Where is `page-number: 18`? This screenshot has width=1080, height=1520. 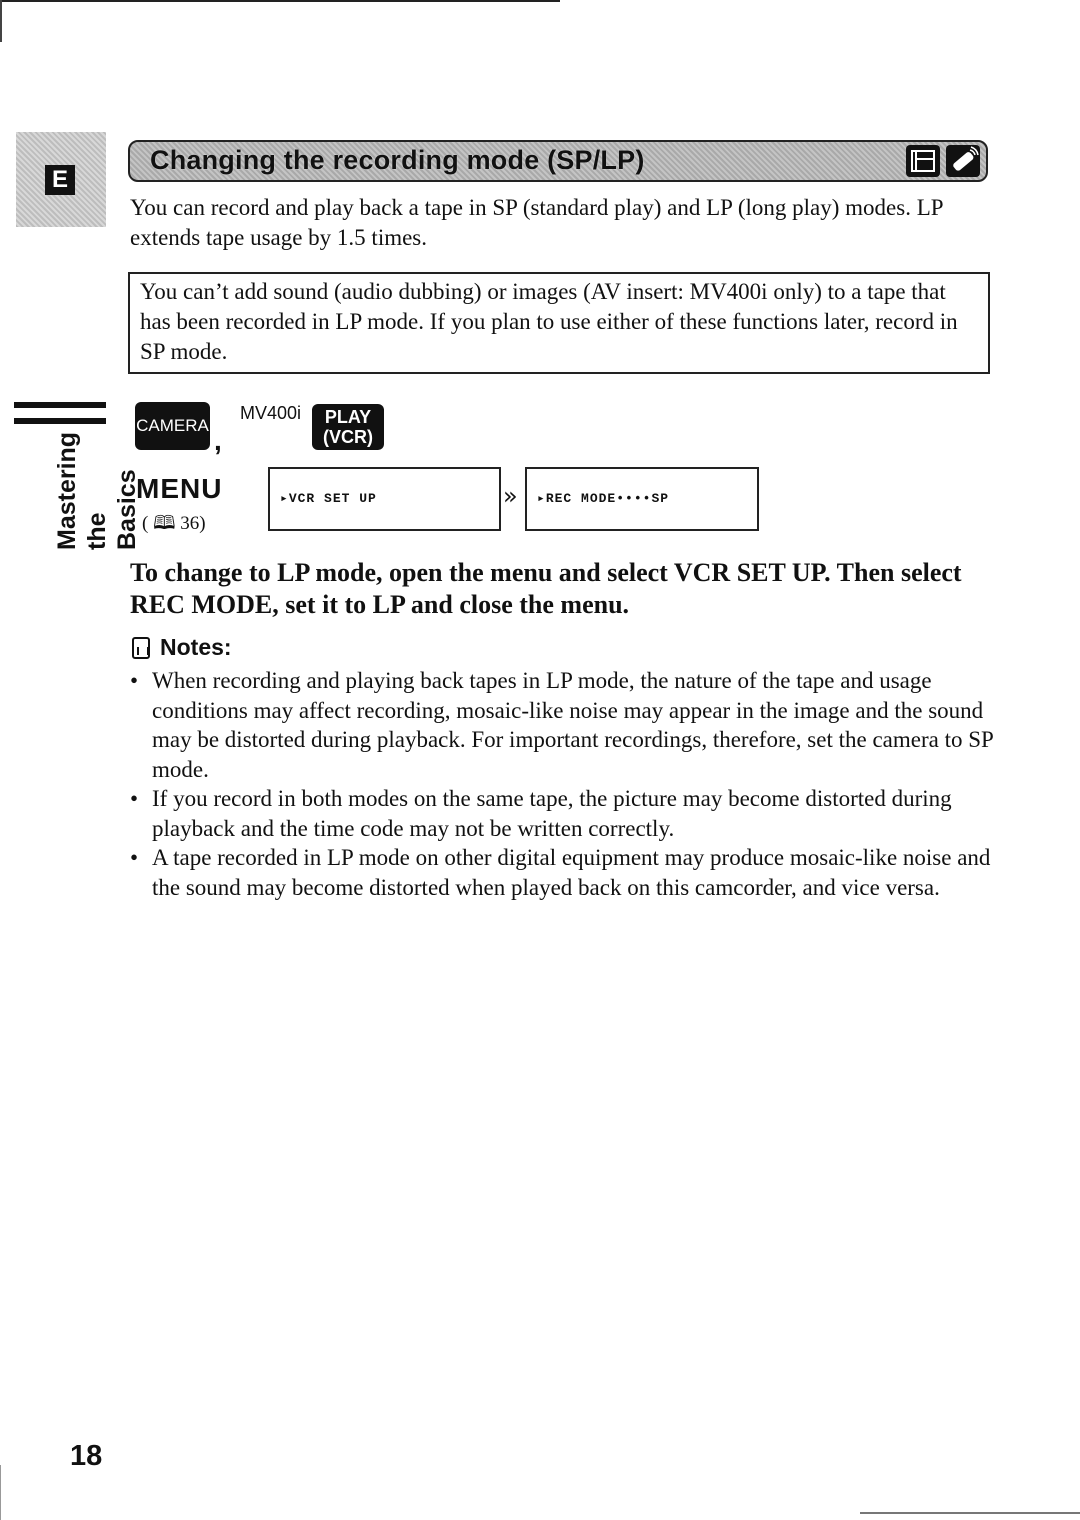
page-number: 18 is located at coordinates (86, 1456).